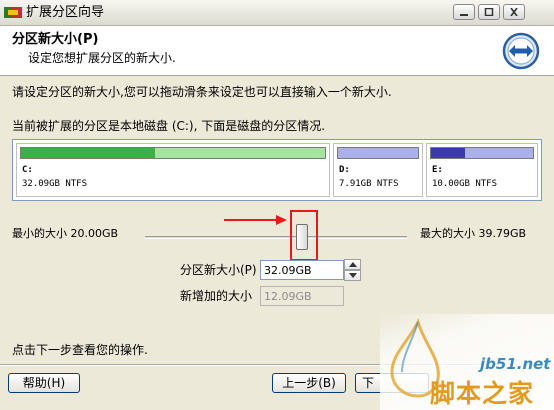  I want to click on maximize-icon, so click(489, 12).